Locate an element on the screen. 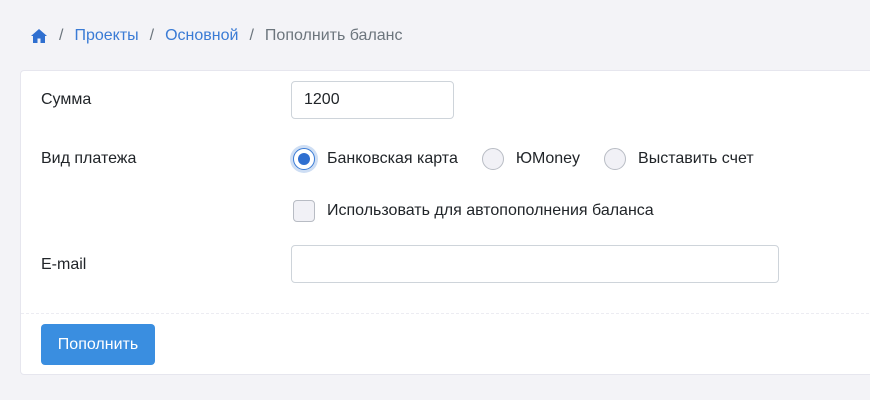  autorefill-checkbox: Использовать для автопополнения баланса is located at coordinates (473, 211).